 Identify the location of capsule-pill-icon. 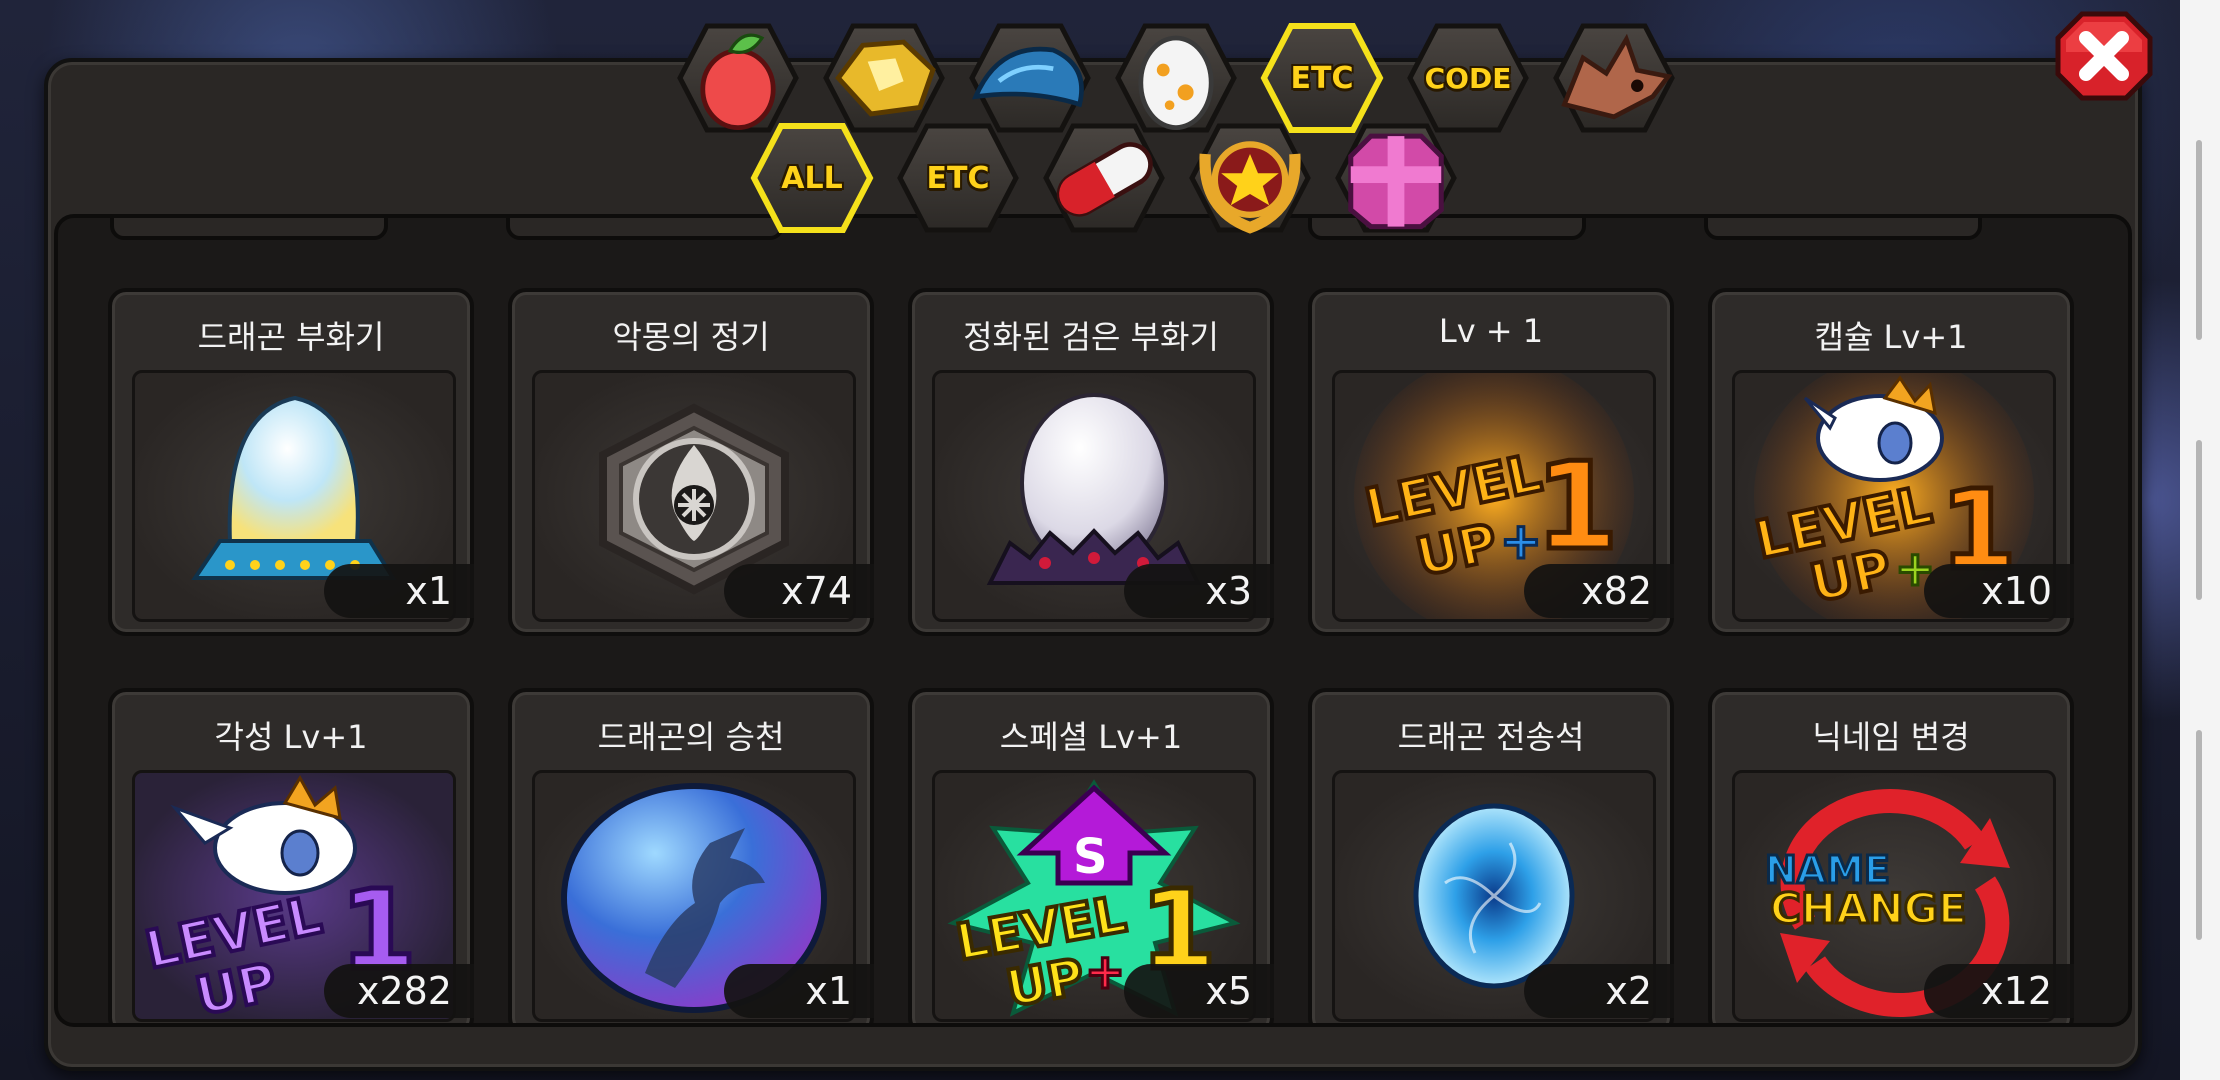
(1104, 178).